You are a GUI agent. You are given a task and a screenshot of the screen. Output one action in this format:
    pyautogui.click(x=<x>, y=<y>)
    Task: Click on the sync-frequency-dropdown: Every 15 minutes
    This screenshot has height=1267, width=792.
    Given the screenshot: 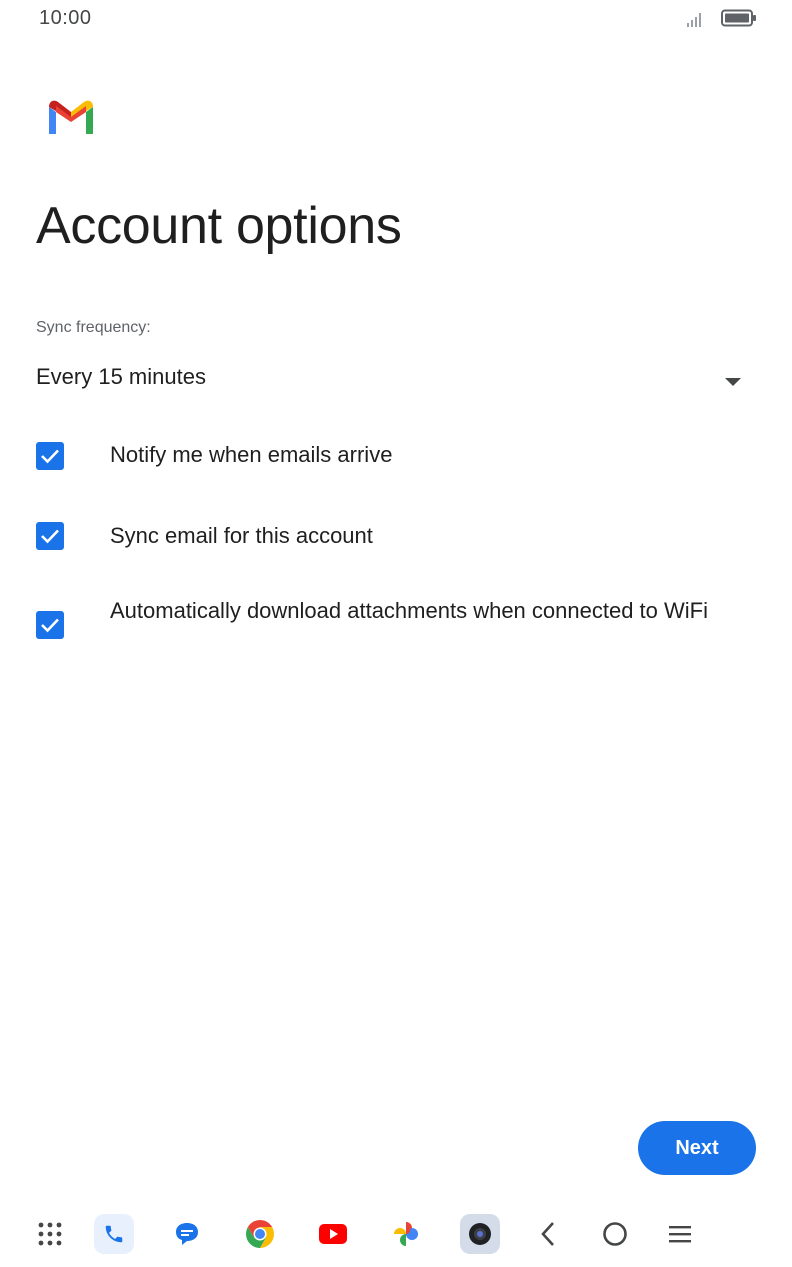 What is the action you would take?
    pyautogui.click(x=392, y=380)
    